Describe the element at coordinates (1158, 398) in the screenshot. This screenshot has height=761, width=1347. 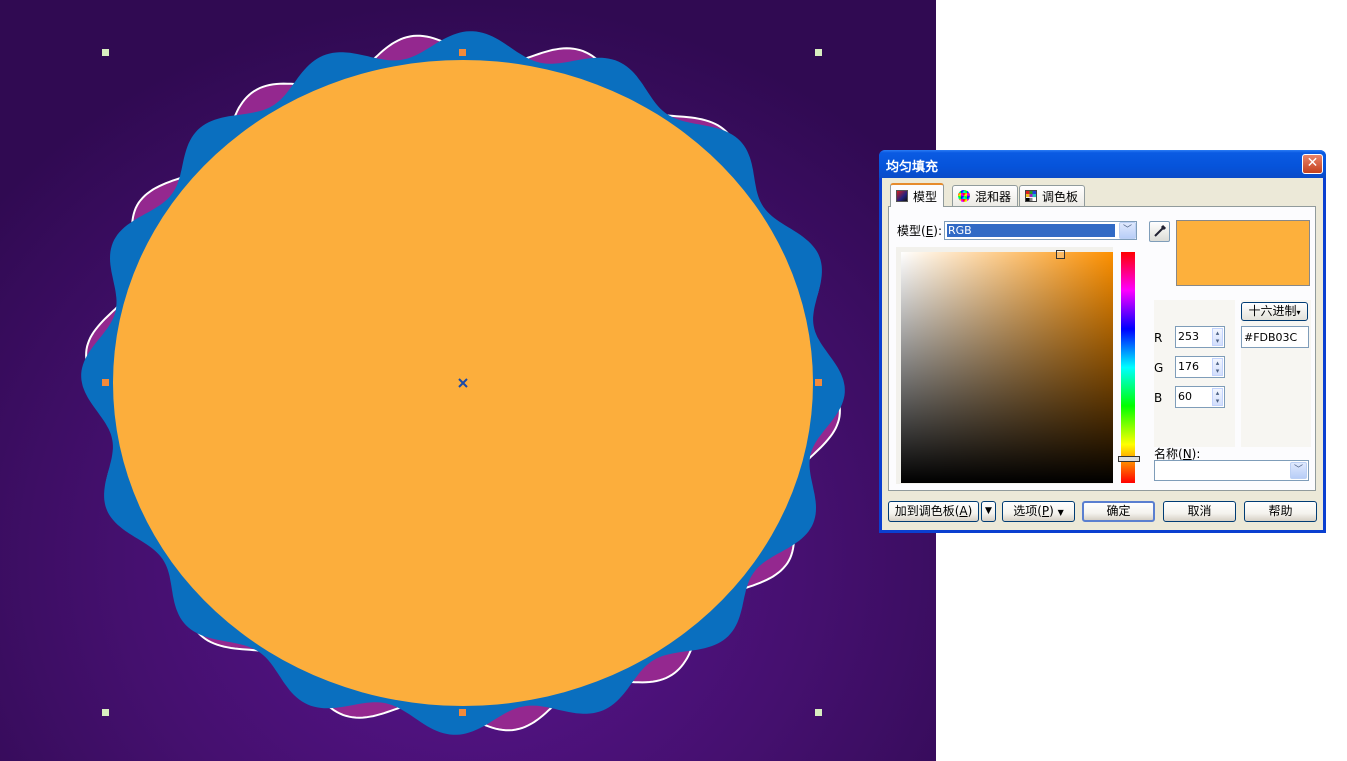
I see `channel-b-label: B` at that location.